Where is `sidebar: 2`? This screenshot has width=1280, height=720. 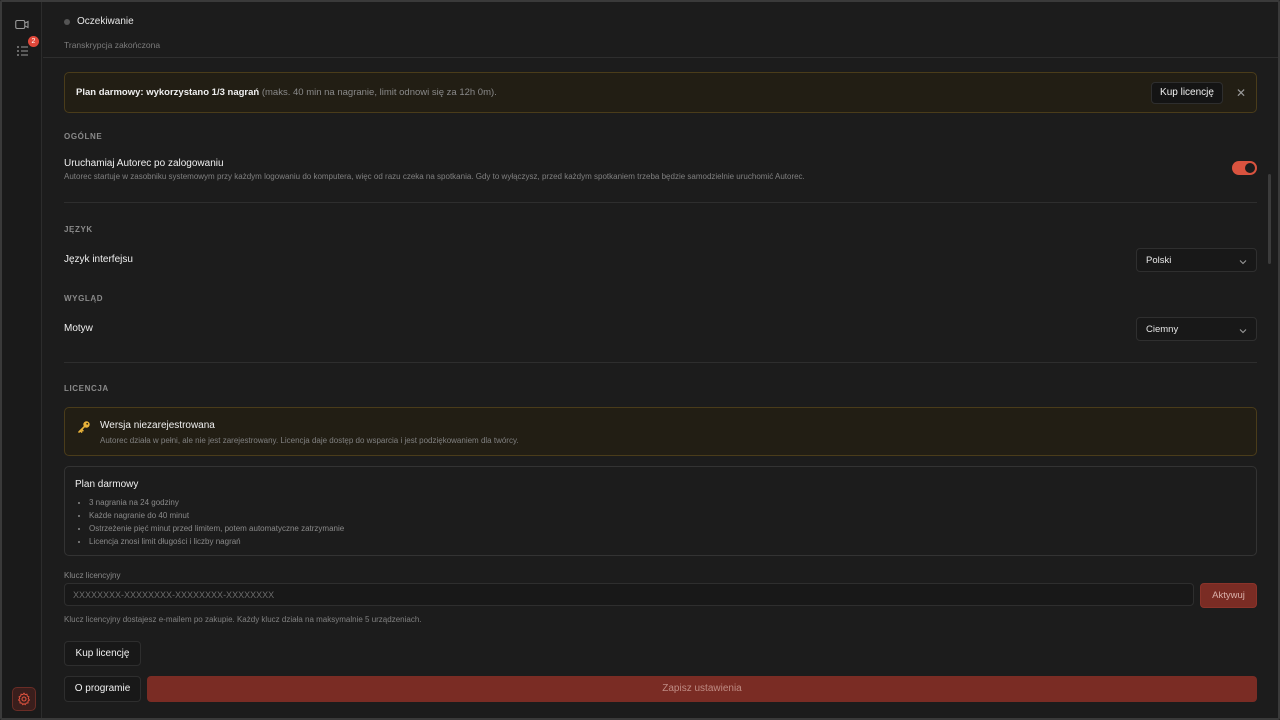 sidebar: 2 is located at coordinates (22, 360).